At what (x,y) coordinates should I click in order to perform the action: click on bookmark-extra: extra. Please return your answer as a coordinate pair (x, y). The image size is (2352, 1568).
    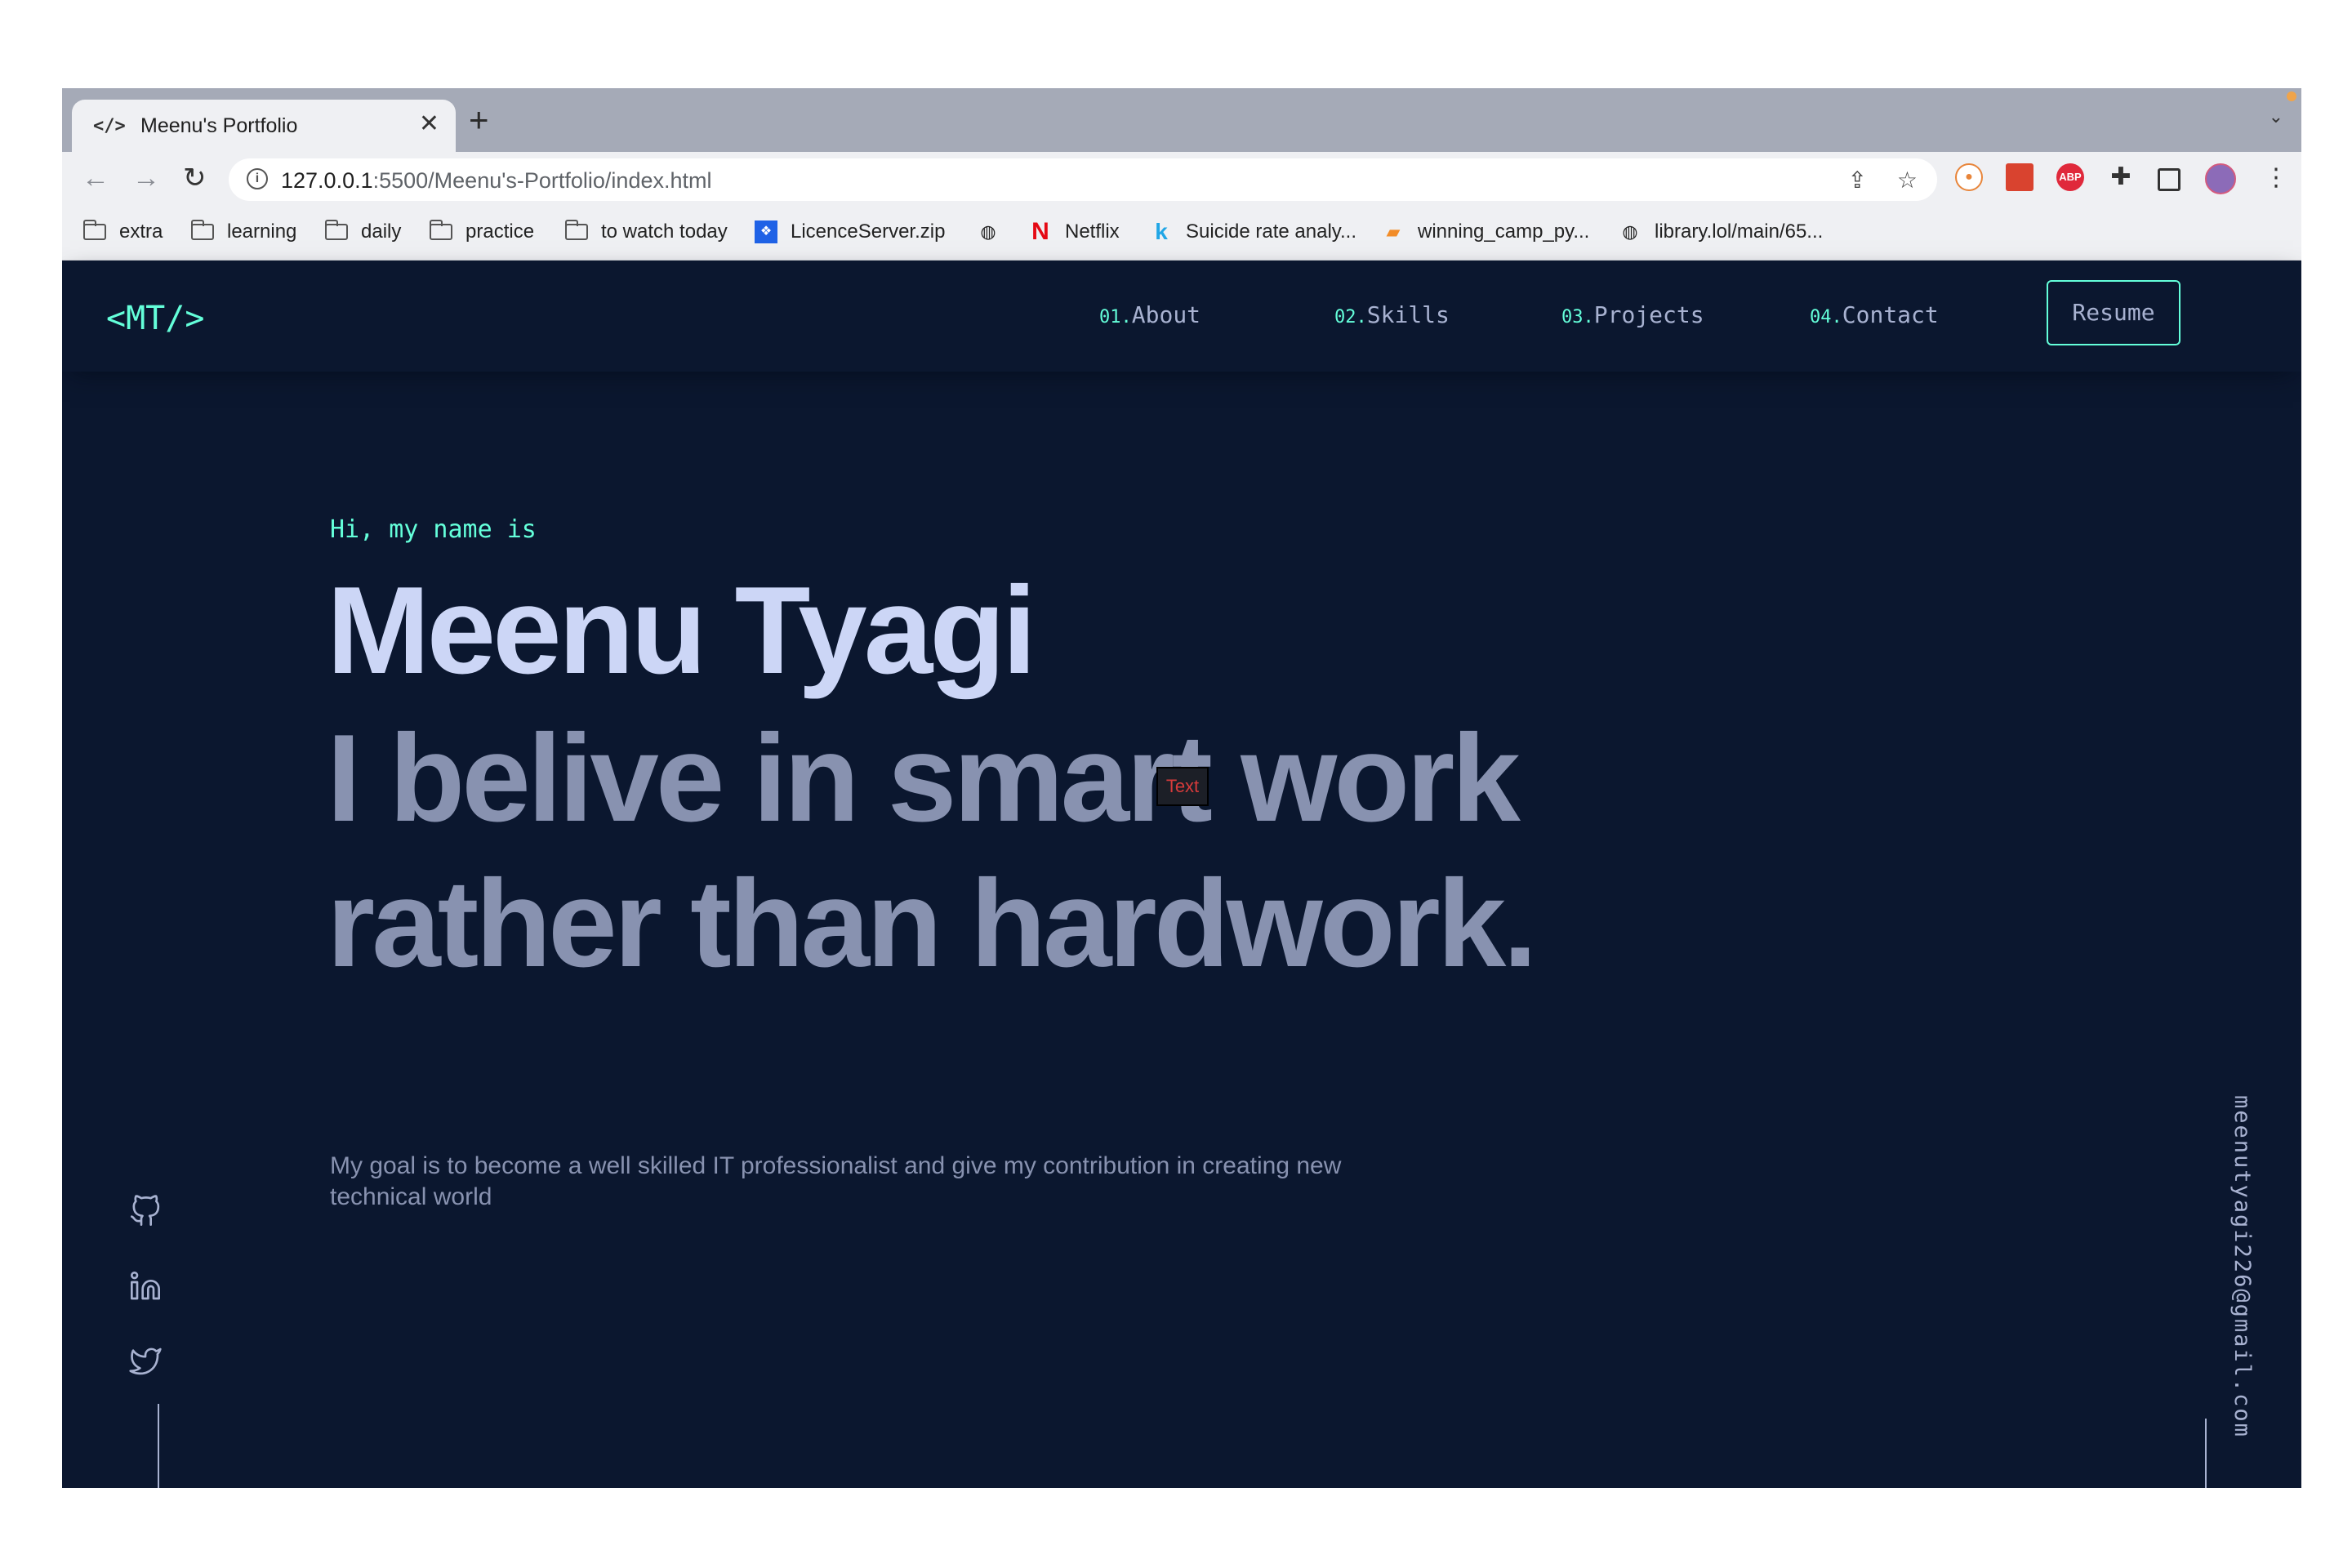
    Looking at the image, I should click on (122, 231).